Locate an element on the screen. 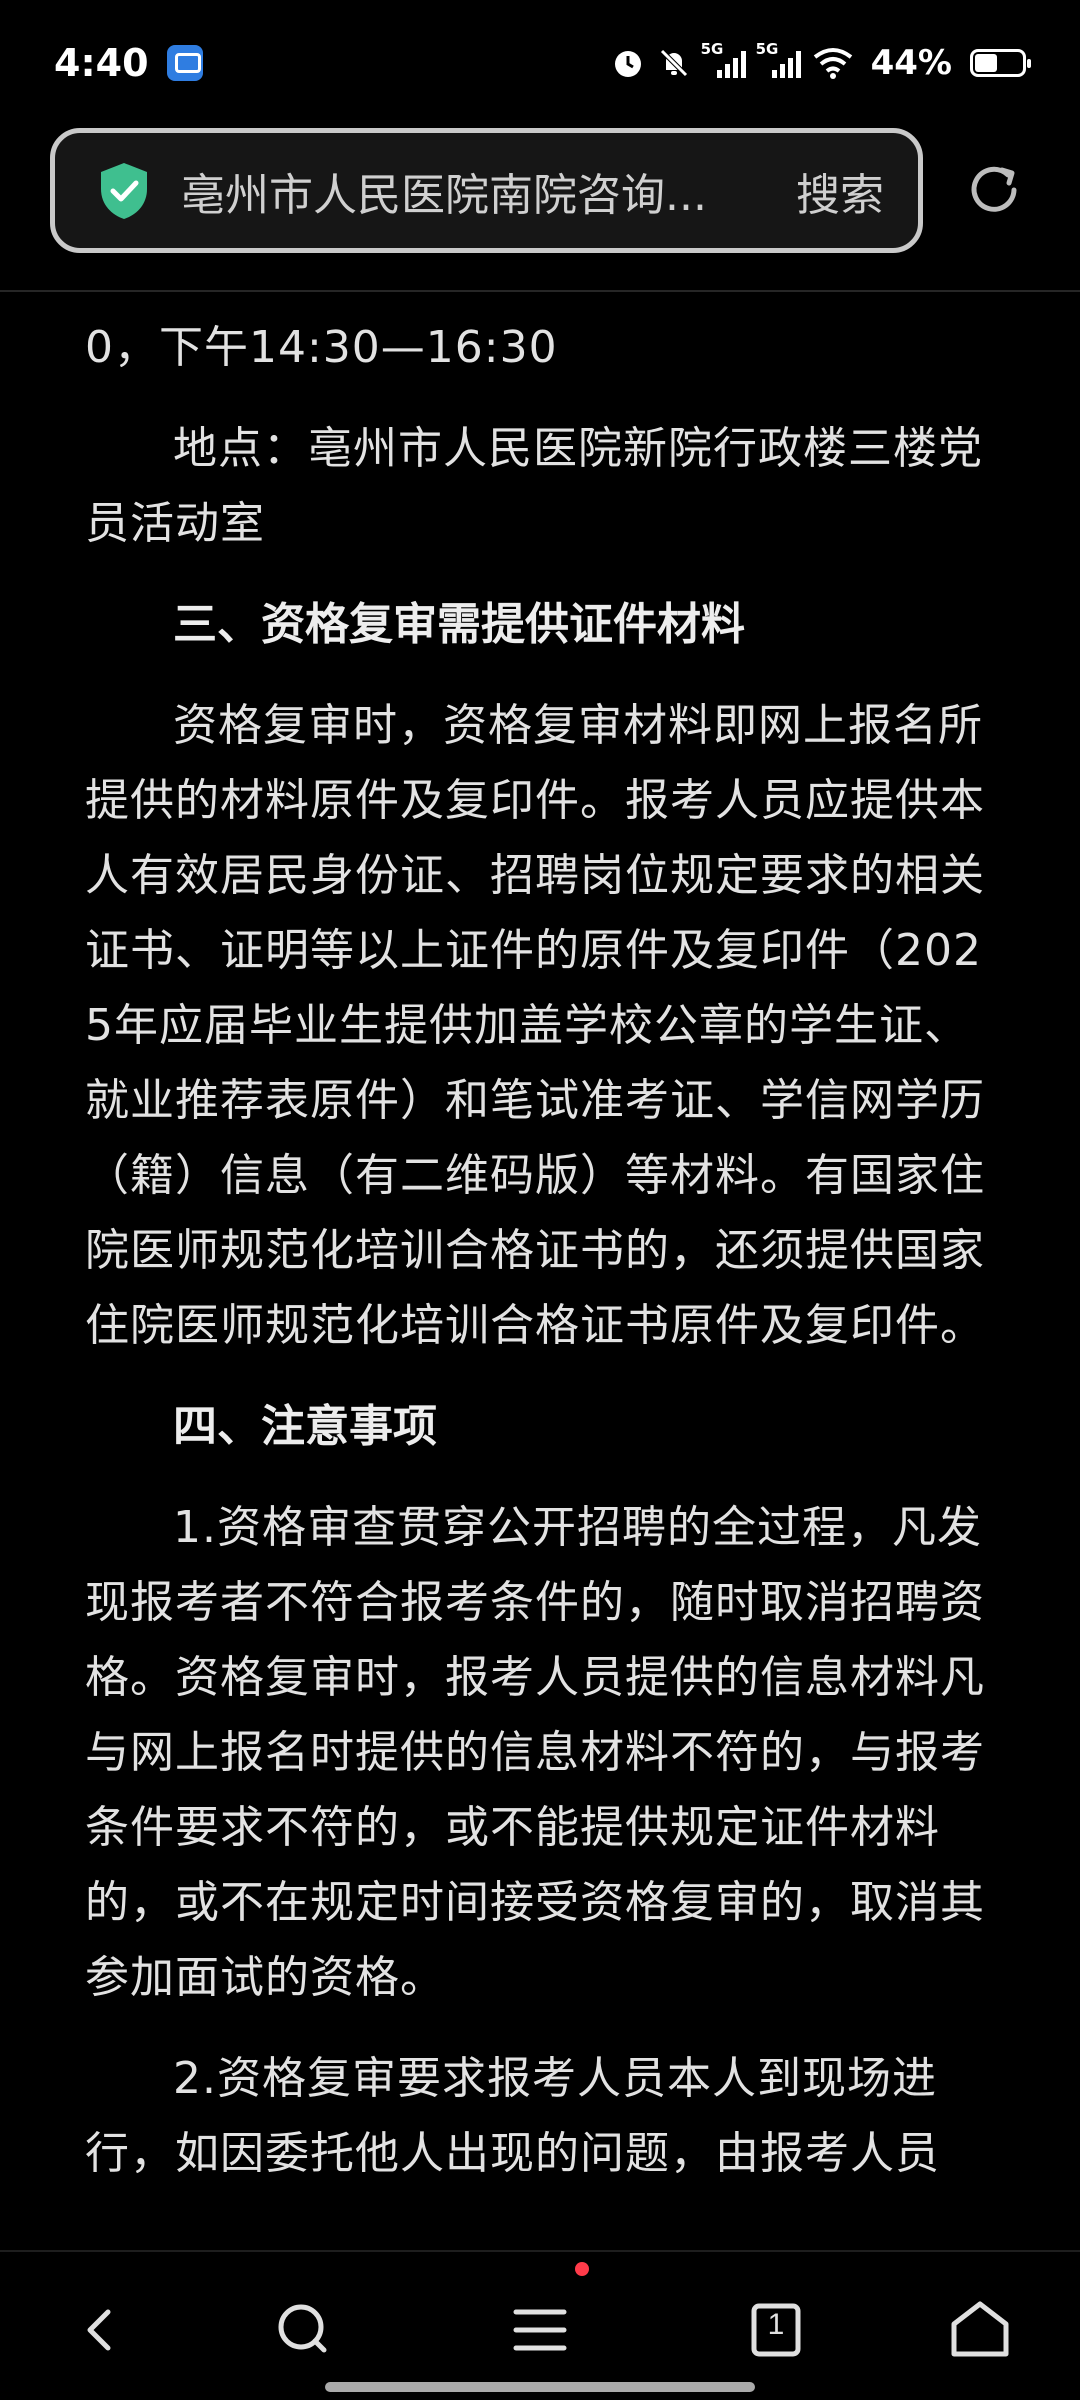 Image resolution: width=1080 pixels, height=2400 pixels. status-time: 4:40 is located at coordinates (101, 62).